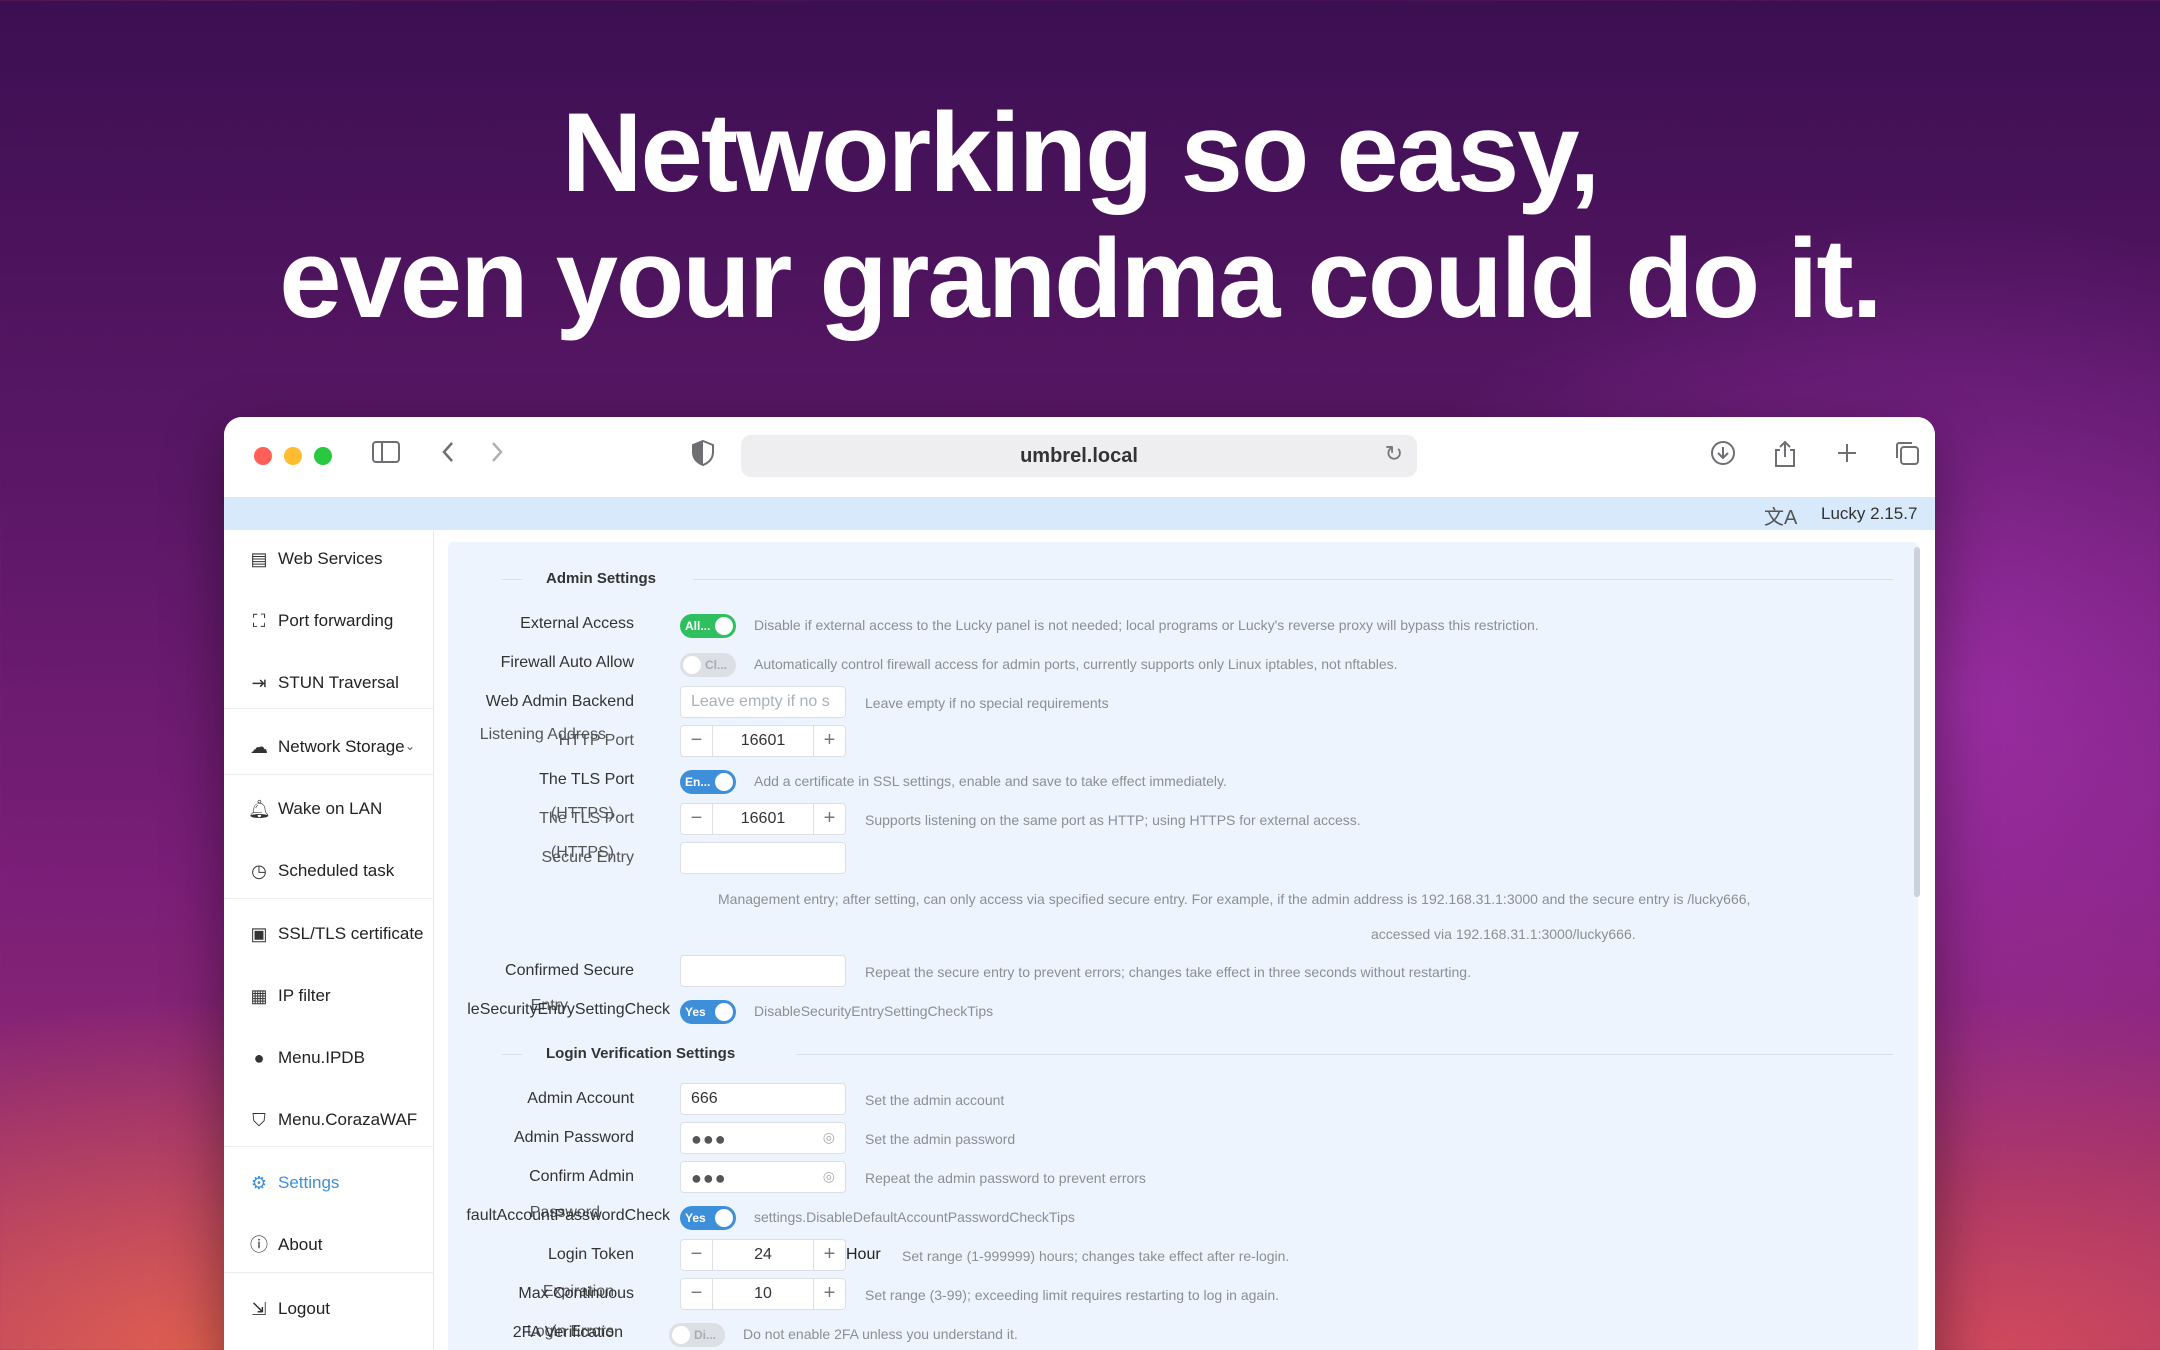 This screenshot has height=1350, width=2160. Describe the element at coordinates (341, 746) in the screenshot. I see `sidebar-item-label: Network Storage` at that location.